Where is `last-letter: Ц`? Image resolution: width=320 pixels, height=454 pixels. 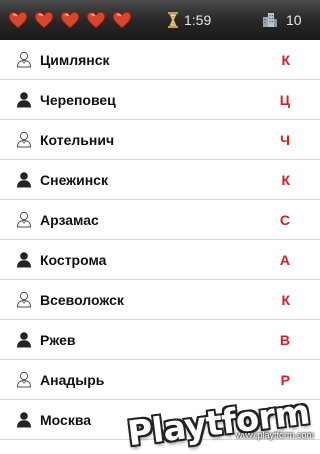
last-letter: Ц is located at coordinates (284, 100).